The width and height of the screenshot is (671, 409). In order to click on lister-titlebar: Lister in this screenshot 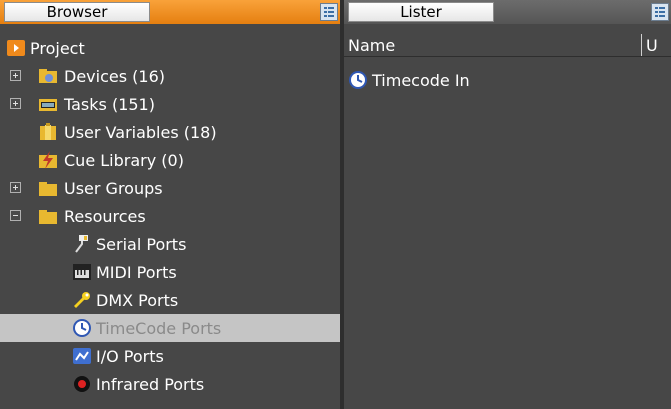, I will do `click(507, 12)`.